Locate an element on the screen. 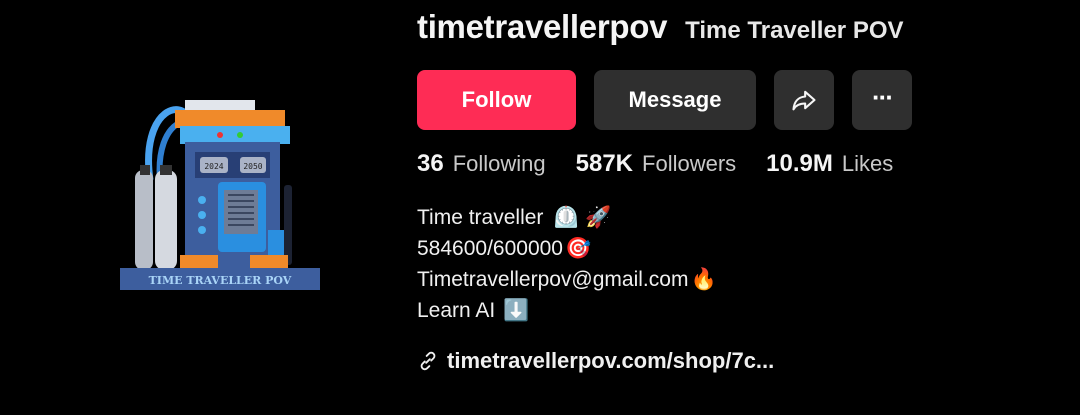 The image size is (1080, 415). avatar-screen-right: 2050 is located at coordinates (252, 166).